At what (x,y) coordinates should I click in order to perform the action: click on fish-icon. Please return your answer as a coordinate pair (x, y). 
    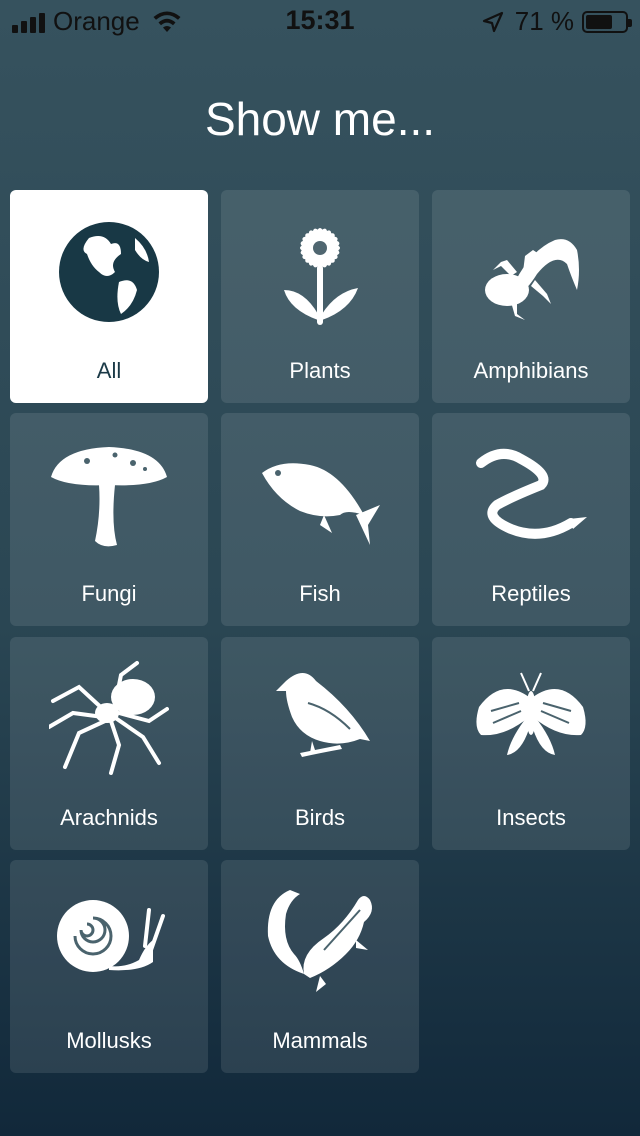
    Looking at the image, I should click on (321, 504).